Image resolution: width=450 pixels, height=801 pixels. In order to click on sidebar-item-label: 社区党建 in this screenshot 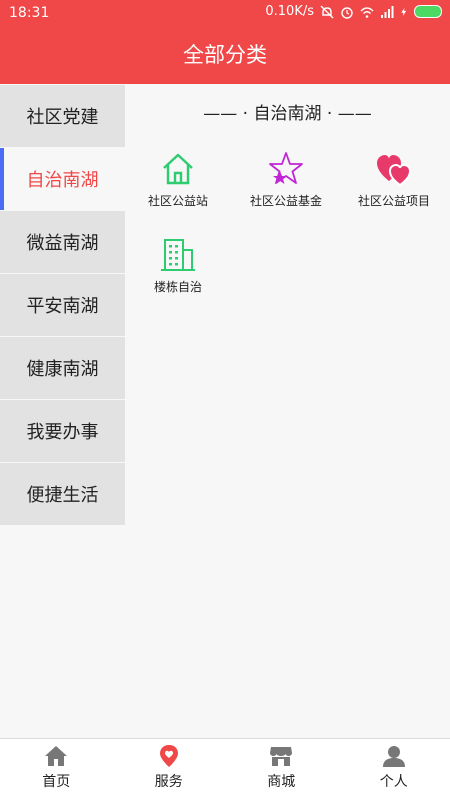, I will do `click(63, 116)`.